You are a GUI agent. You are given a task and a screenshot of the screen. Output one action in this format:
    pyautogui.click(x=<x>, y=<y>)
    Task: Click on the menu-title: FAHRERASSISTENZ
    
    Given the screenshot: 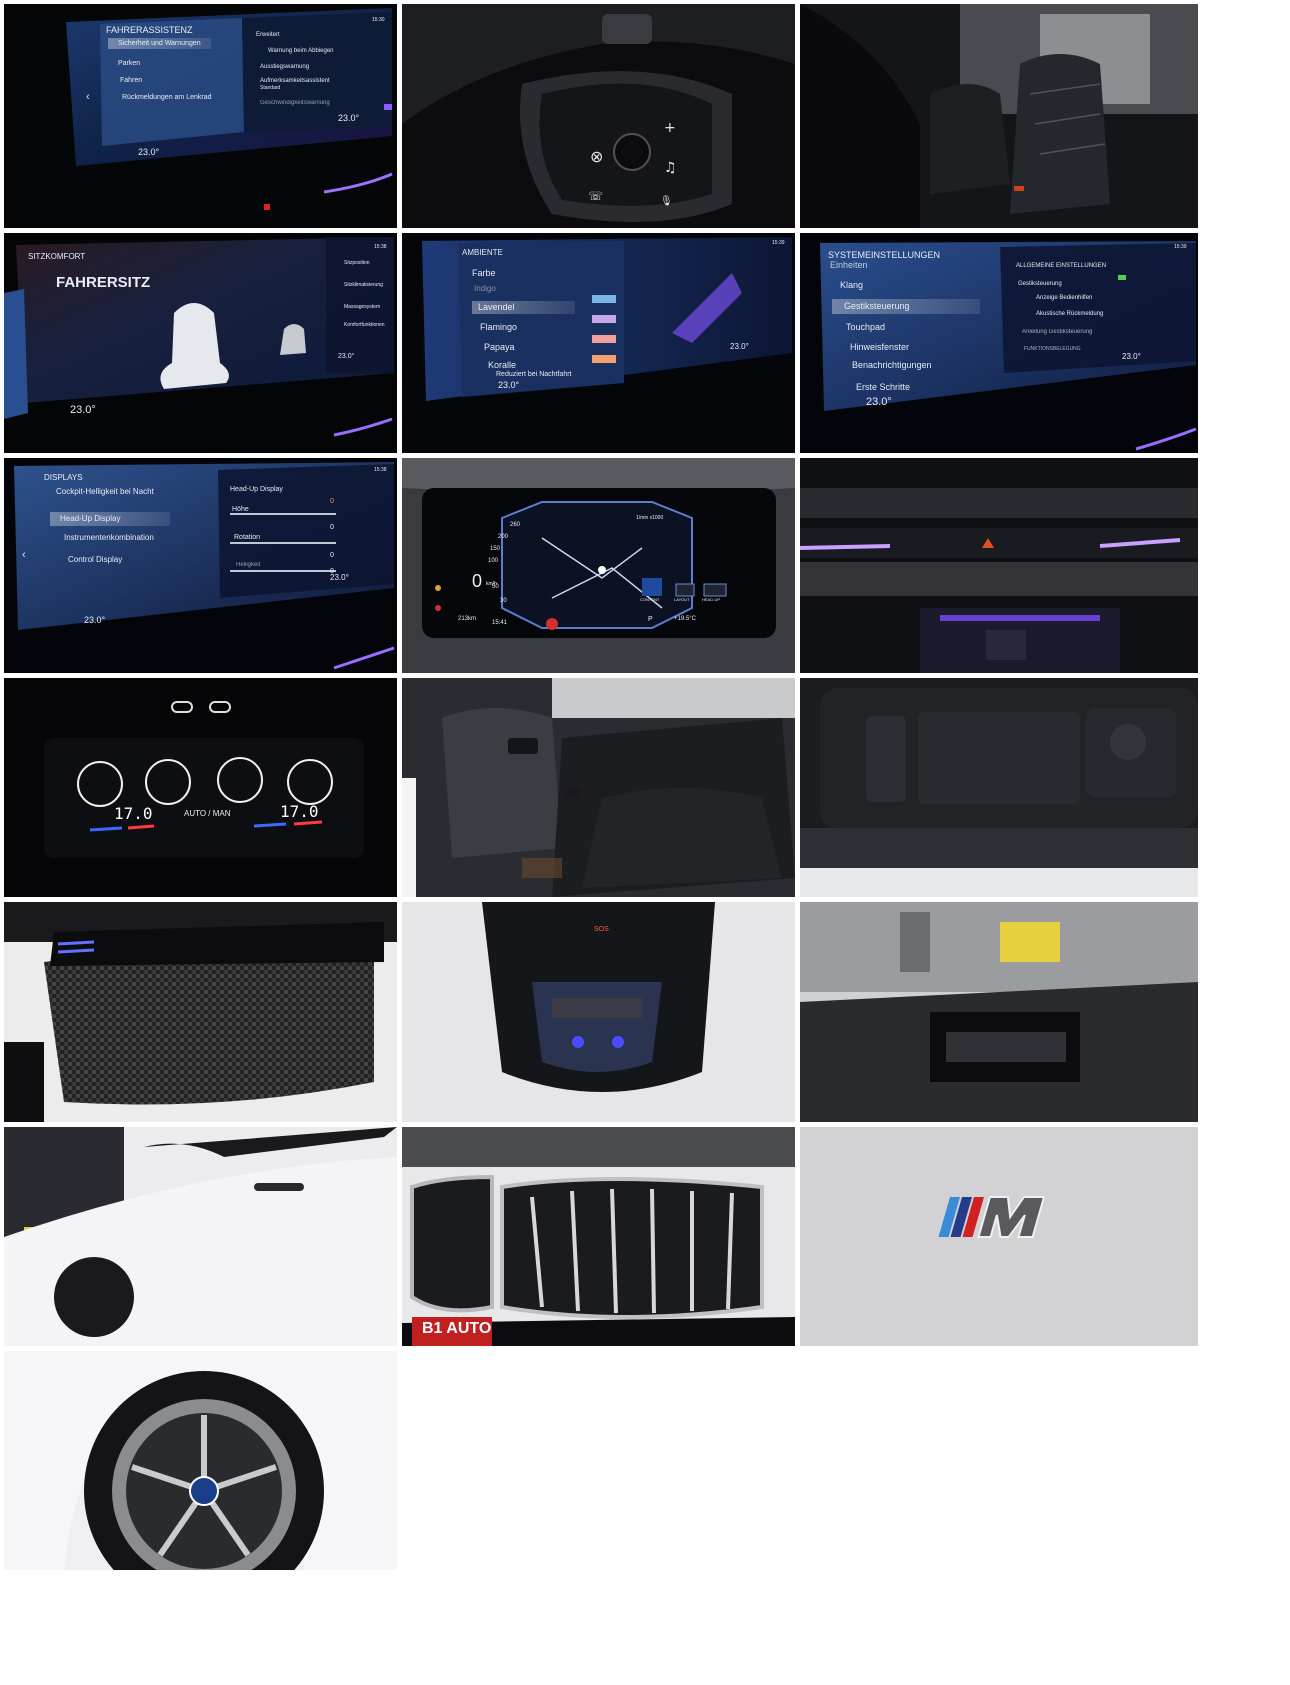 What is the action you would take?
    pyautogui.click(x=149, y=30)
    